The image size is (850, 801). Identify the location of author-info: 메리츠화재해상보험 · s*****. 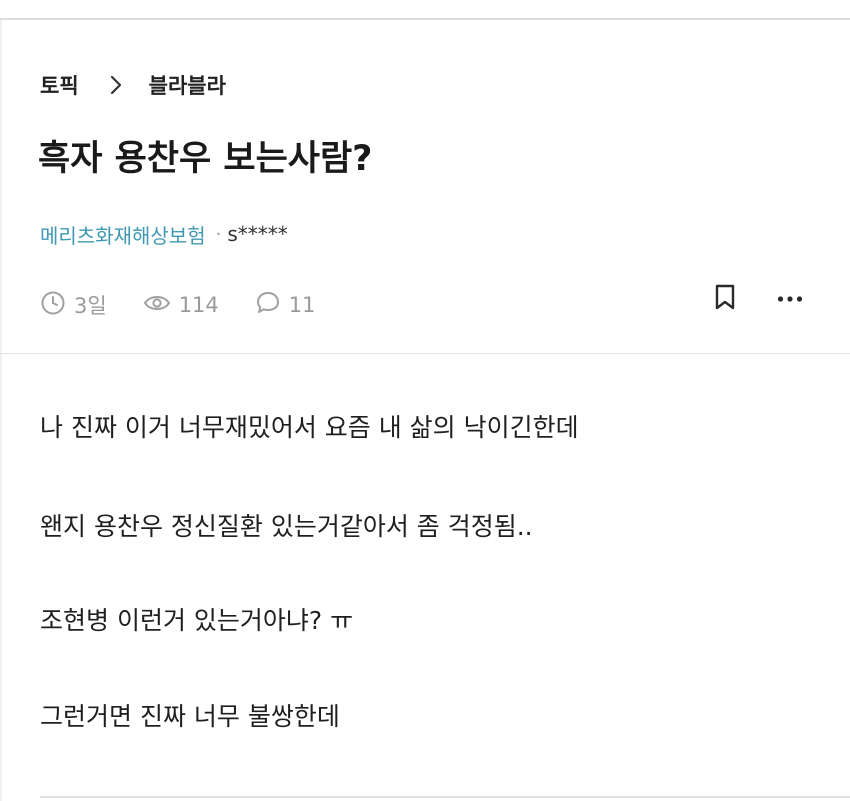
(164, 234).